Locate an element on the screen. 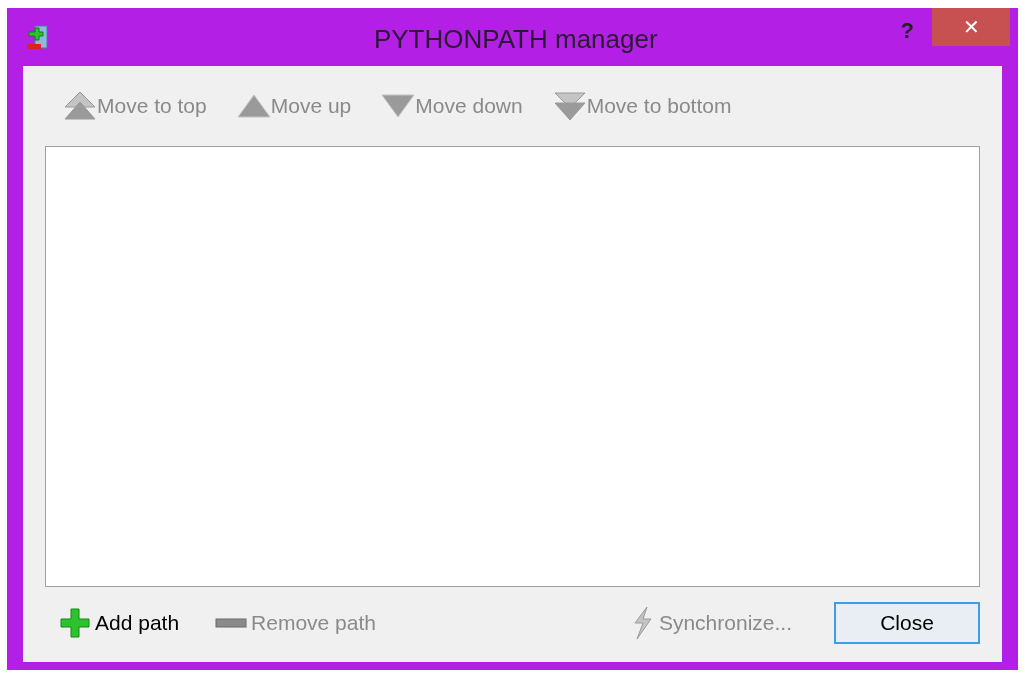 Image resolution: width=1025 pixels, height=676 pixels. window-title: PYTHONPATH manager is located at coordinates (515, 39).